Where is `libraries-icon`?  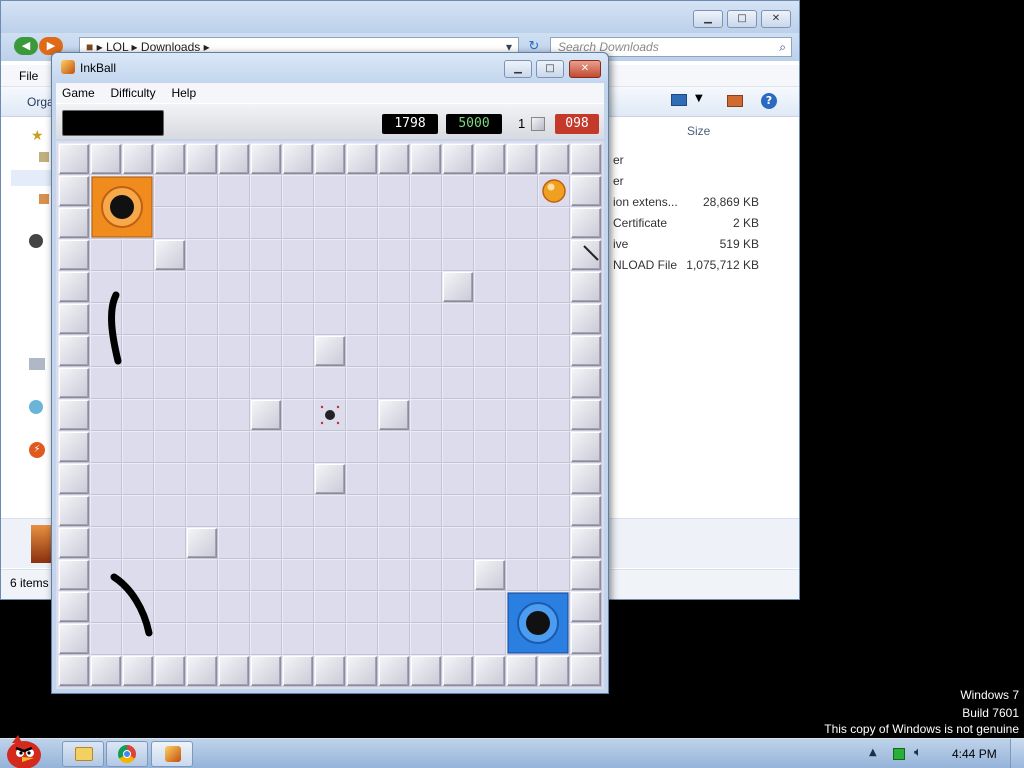
libraries-icon is located at coordinates (44, 199).